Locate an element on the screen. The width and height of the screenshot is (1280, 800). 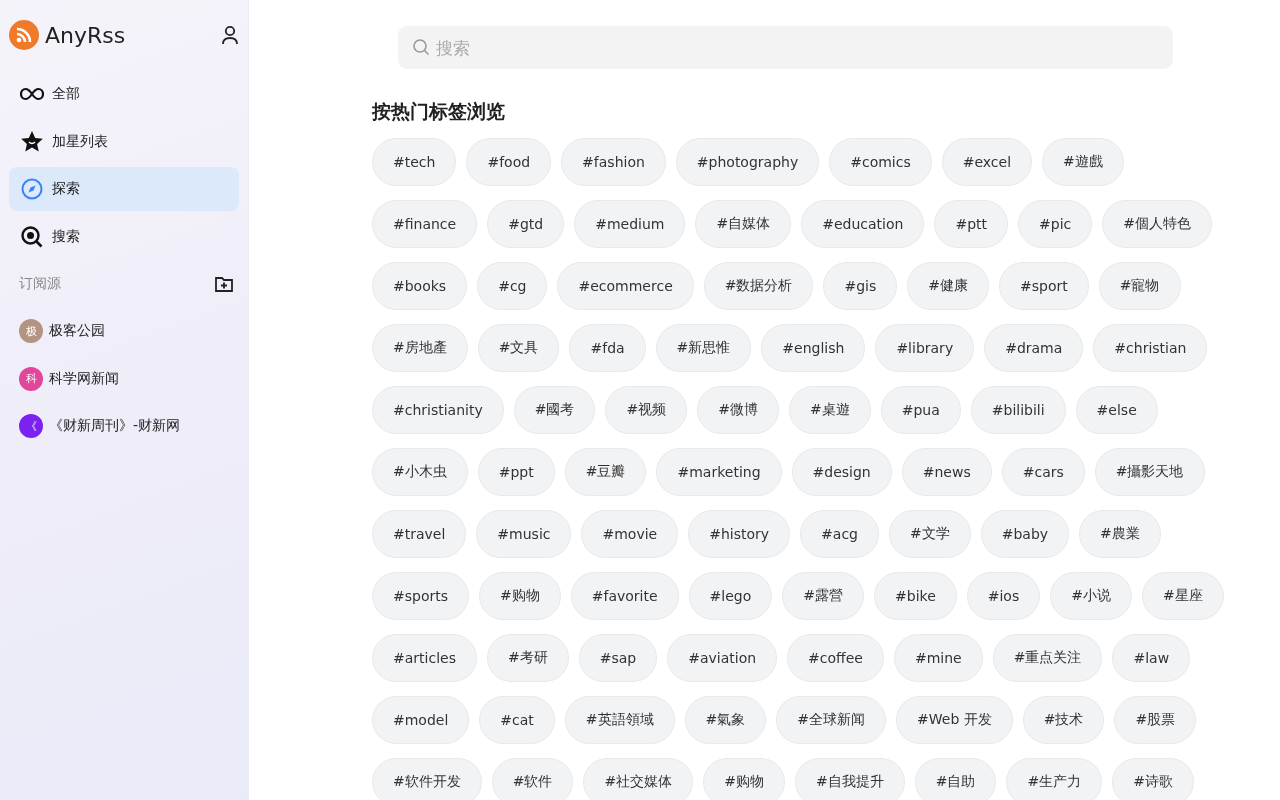
tag-chip: #软件开发 is located at coordinates (427, 779).